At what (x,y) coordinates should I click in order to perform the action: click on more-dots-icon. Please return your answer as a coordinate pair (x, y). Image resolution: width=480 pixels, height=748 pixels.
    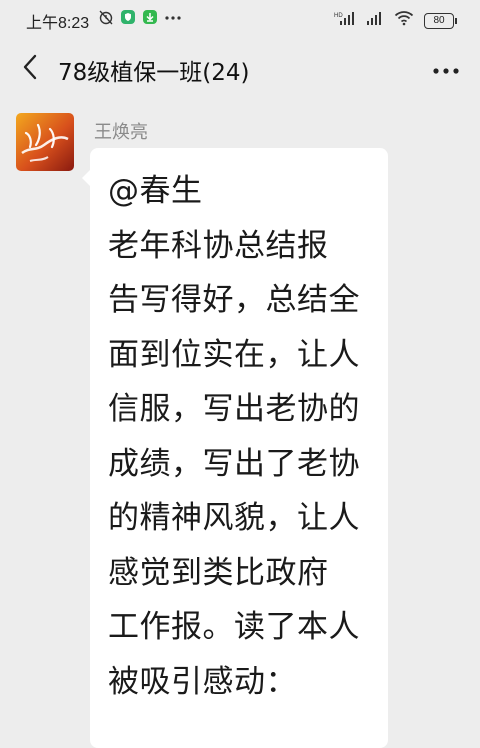
    Looking at the image, I should click on (173, 19).